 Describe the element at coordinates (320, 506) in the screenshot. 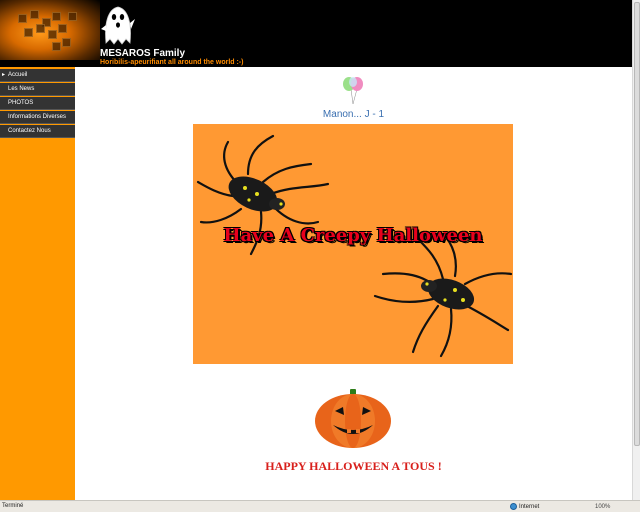

I see `browser-statusbar: Terminé Internet 100%` at that location.